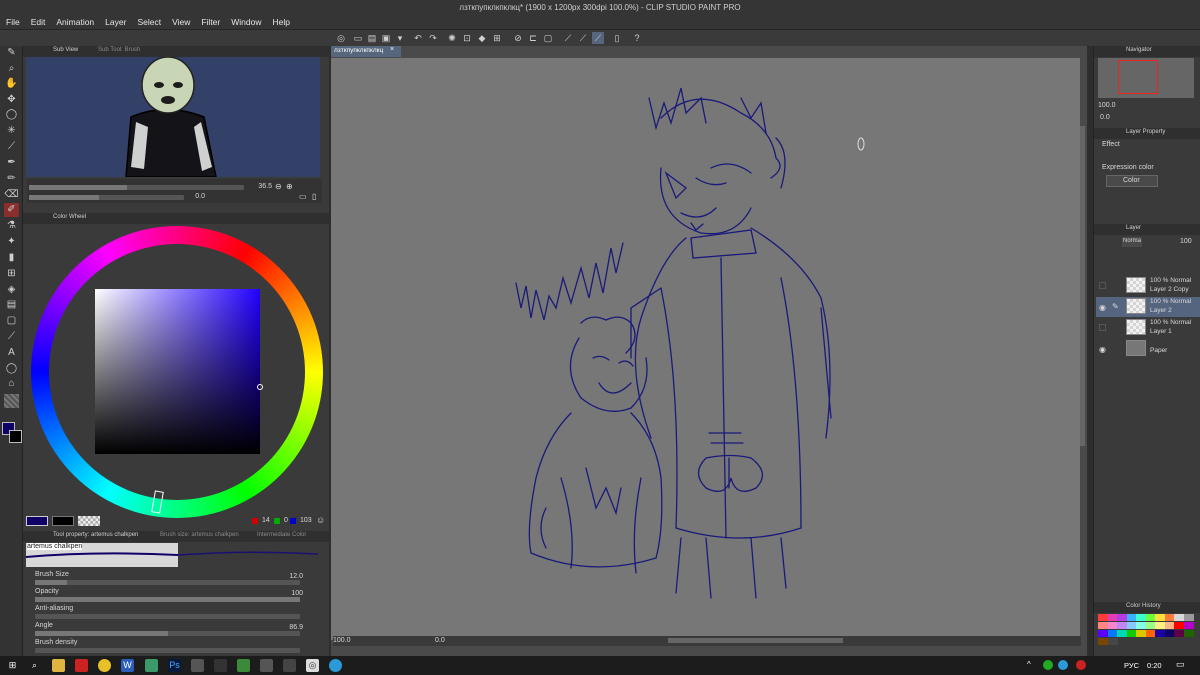 Image resolution: width=1200 pixels, height=675 pixels. I want to click on settings-icon: ☺, so click(320, 520).